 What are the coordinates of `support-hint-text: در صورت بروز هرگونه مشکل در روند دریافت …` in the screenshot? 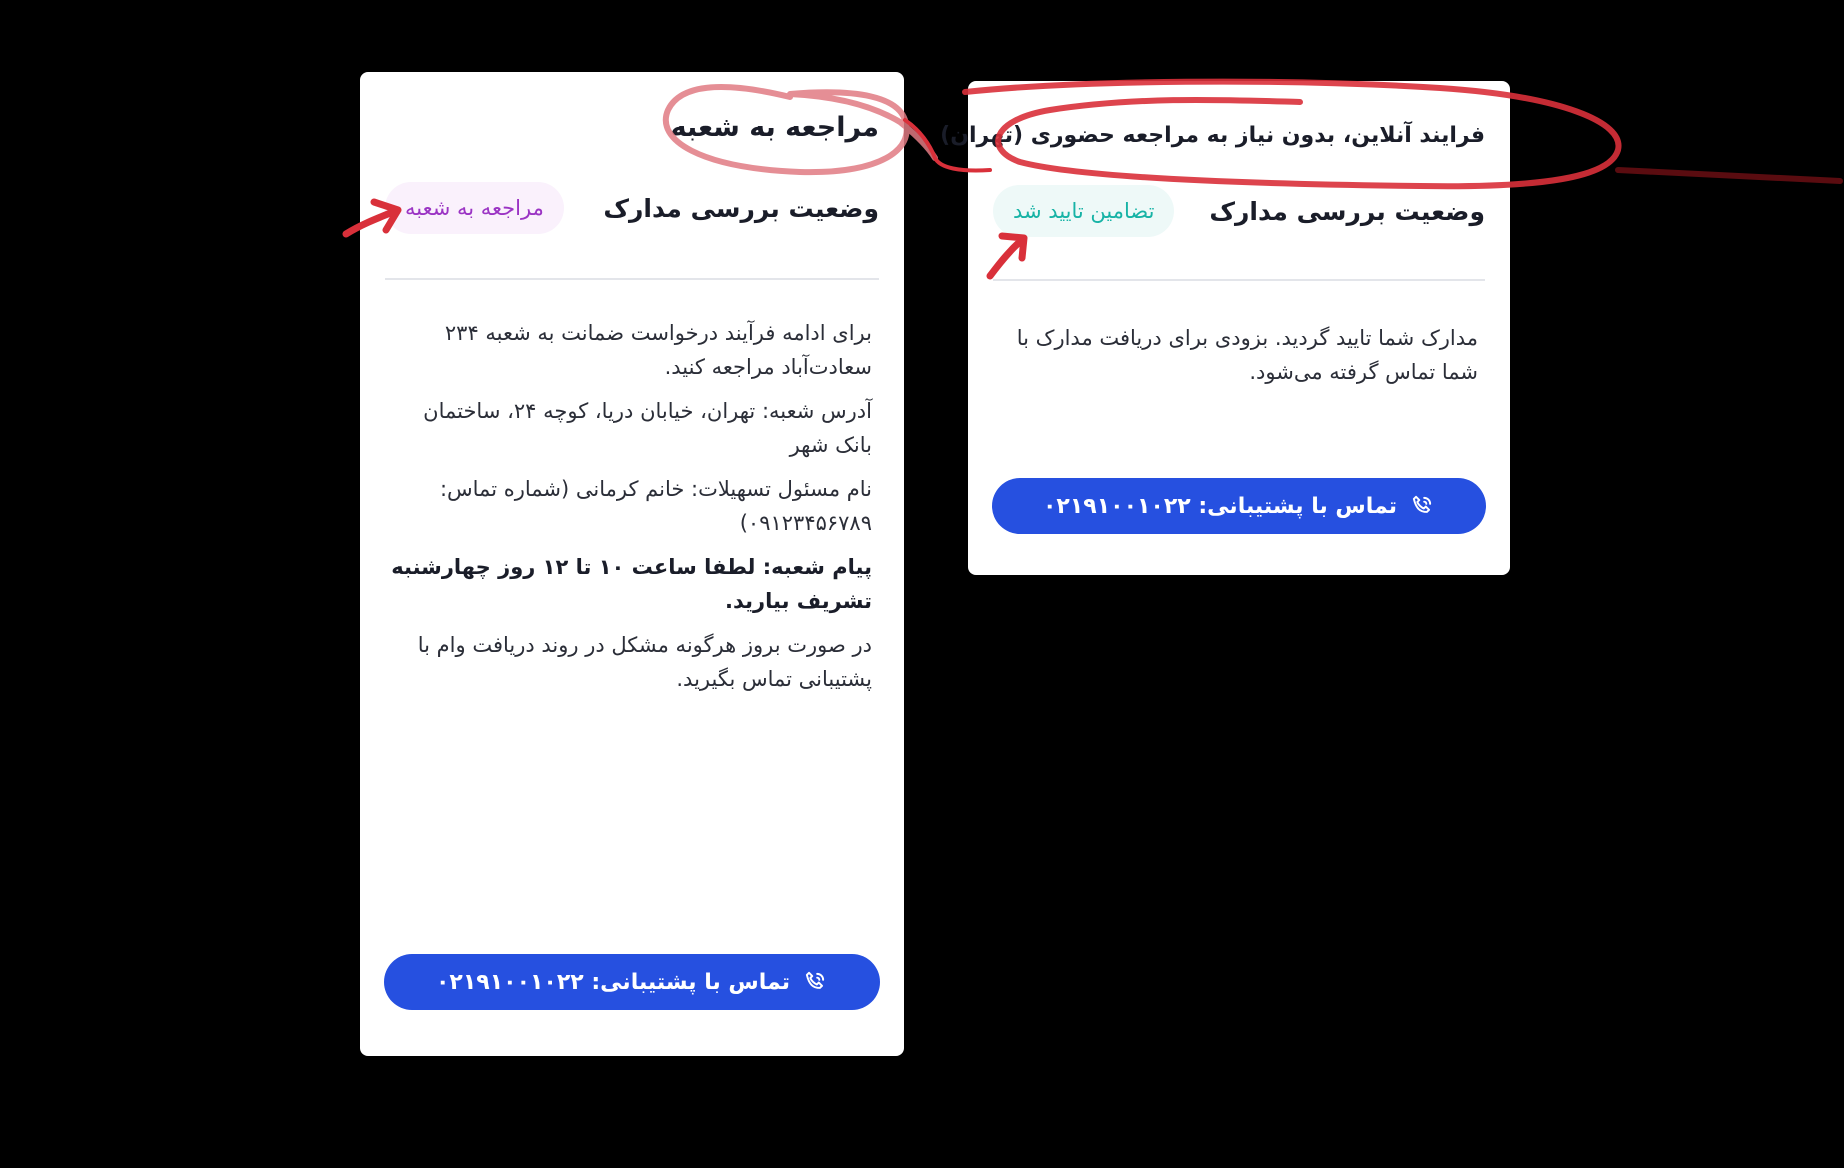 It's located at (644, 662).